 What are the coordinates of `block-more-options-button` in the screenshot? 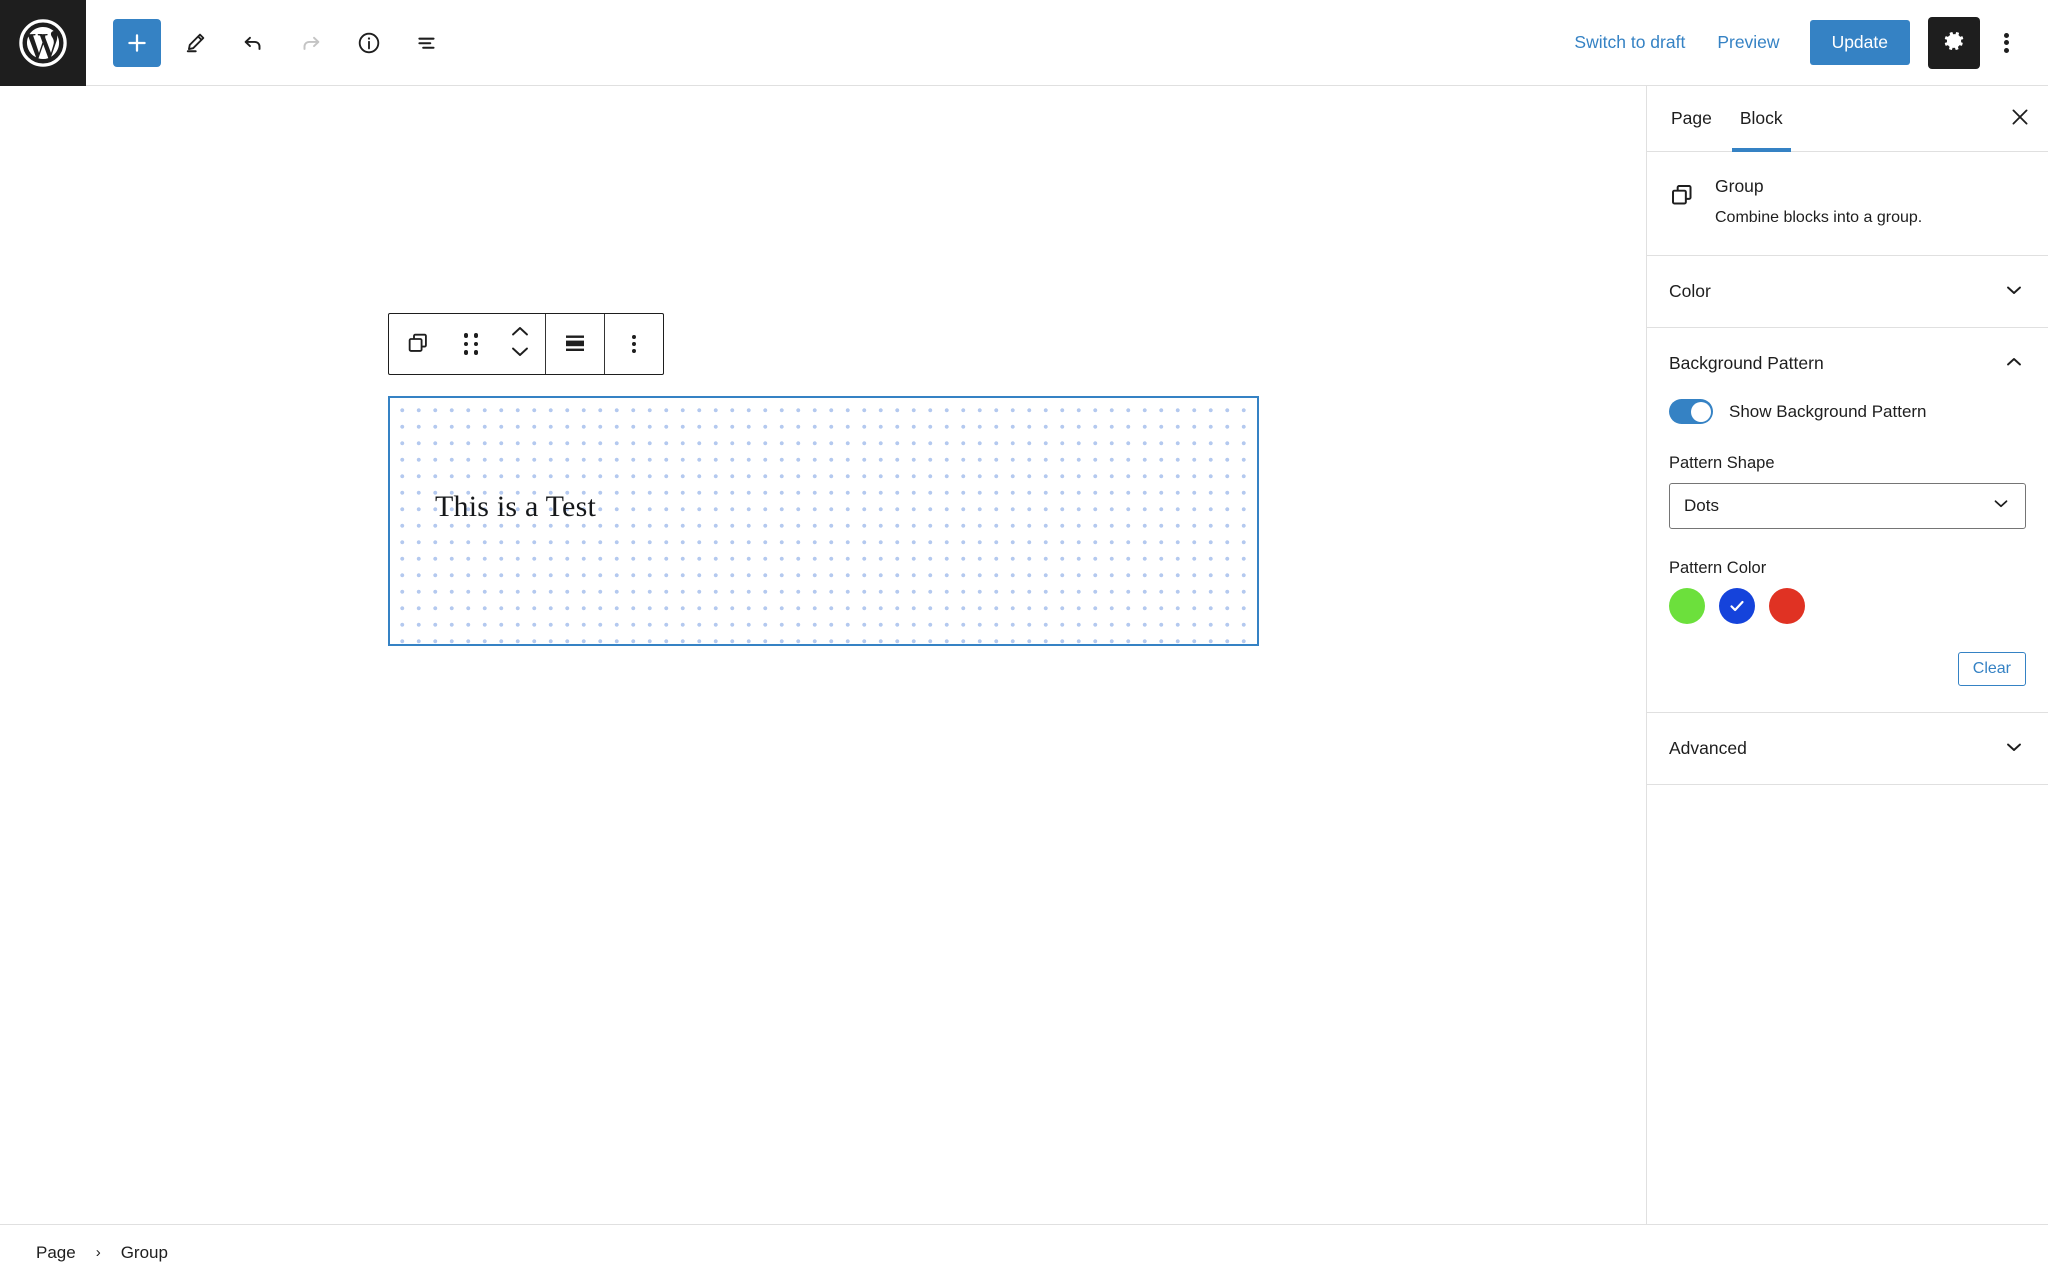 It's located at (634, 344).